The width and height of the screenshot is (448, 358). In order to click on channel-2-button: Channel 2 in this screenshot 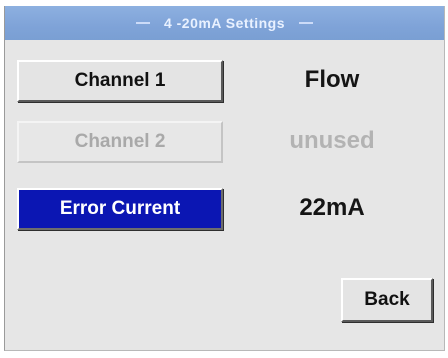, I will do `click(120, 142)`.